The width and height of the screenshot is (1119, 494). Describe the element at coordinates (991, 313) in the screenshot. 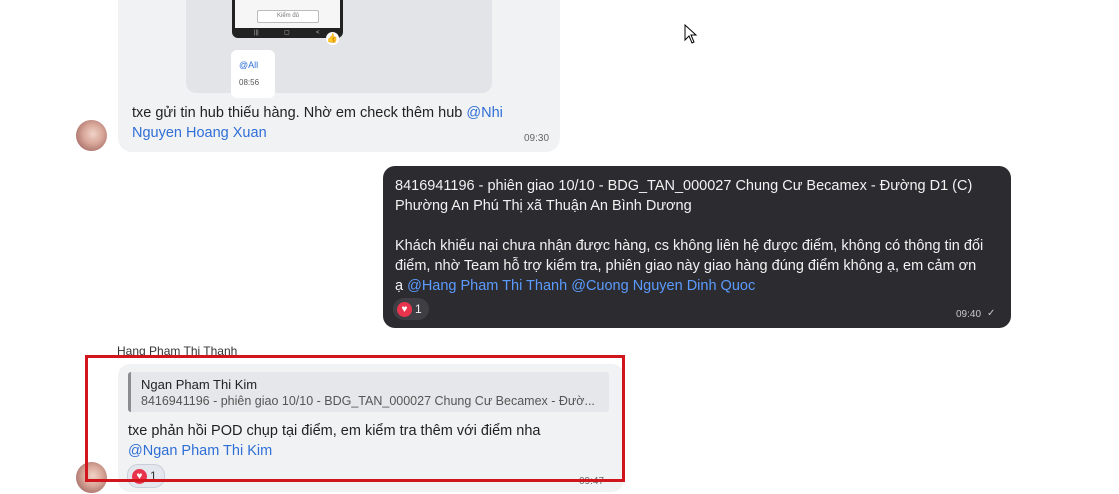

I see `check-icon: ✓` at that location.